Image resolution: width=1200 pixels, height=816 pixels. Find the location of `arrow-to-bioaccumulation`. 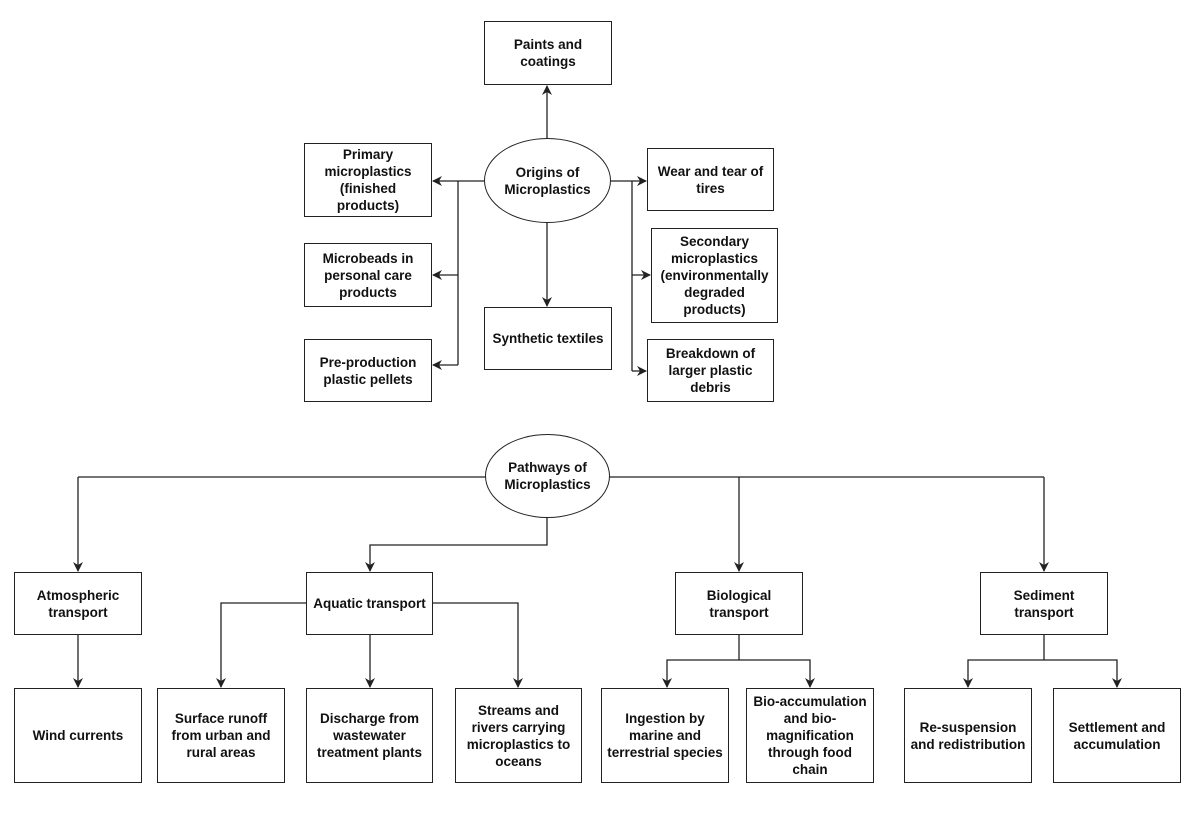

arrow-to-bioaccumulation is located at coordinates (777, 673).